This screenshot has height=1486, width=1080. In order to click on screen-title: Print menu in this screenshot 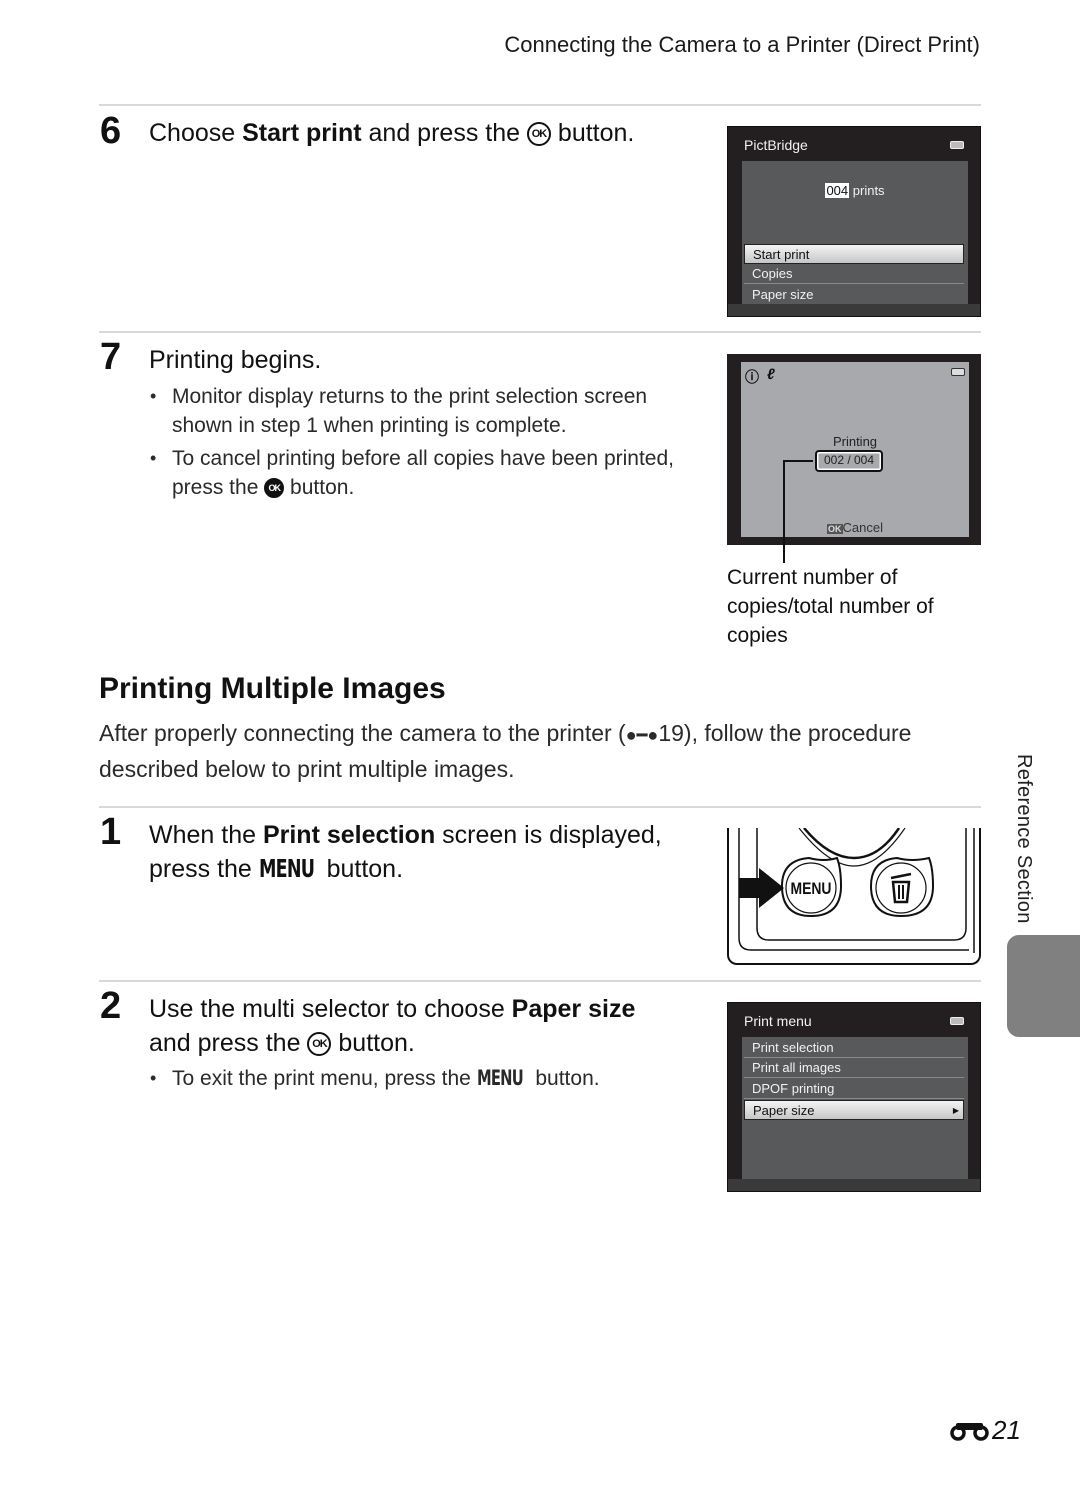, I will do `click(778, 1021)`.